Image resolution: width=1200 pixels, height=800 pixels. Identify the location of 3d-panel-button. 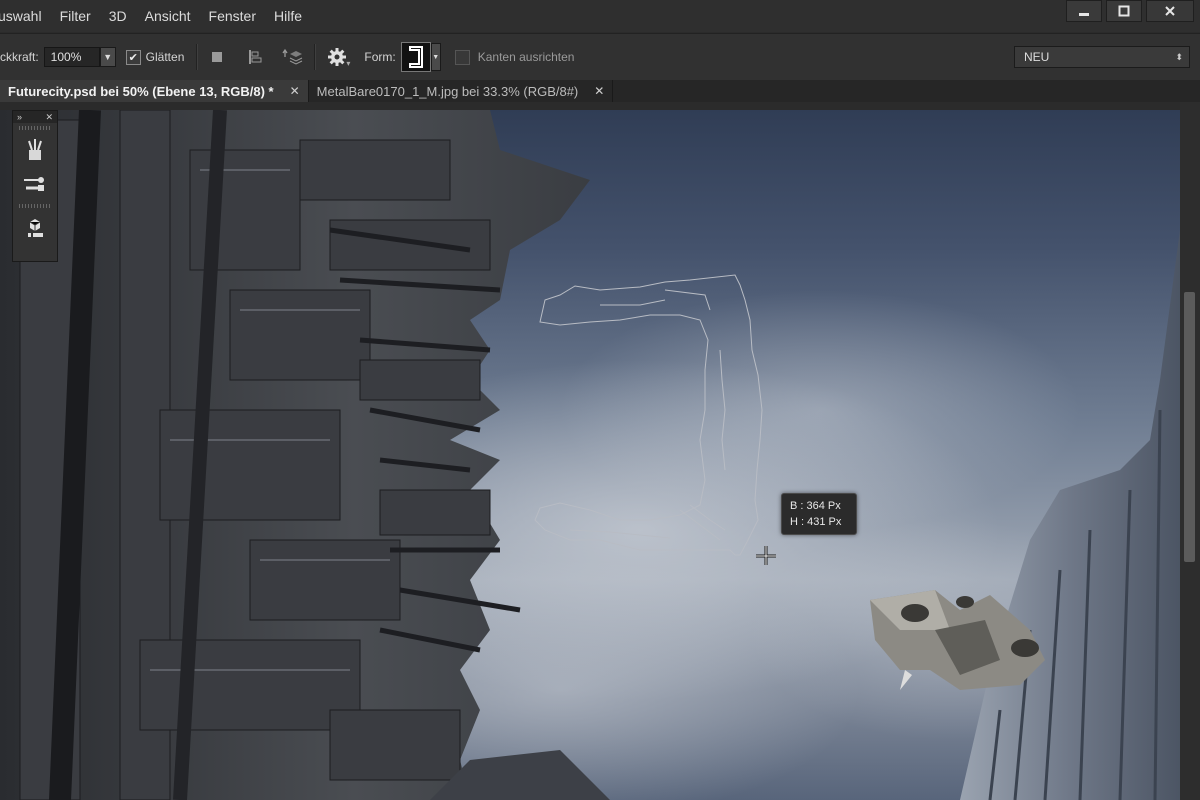
(35, 228).